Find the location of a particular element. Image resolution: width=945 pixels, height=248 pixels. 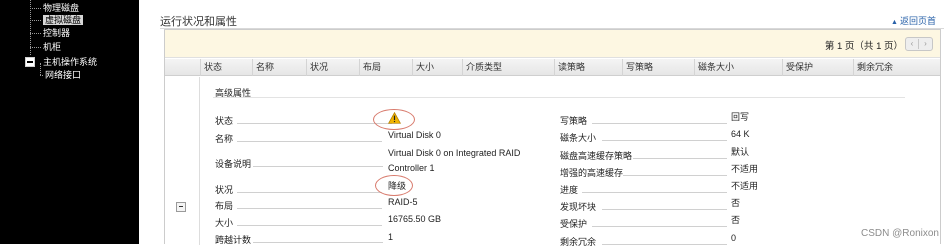

pager-buttons: ‹ › is located at coordinates (919, 44).